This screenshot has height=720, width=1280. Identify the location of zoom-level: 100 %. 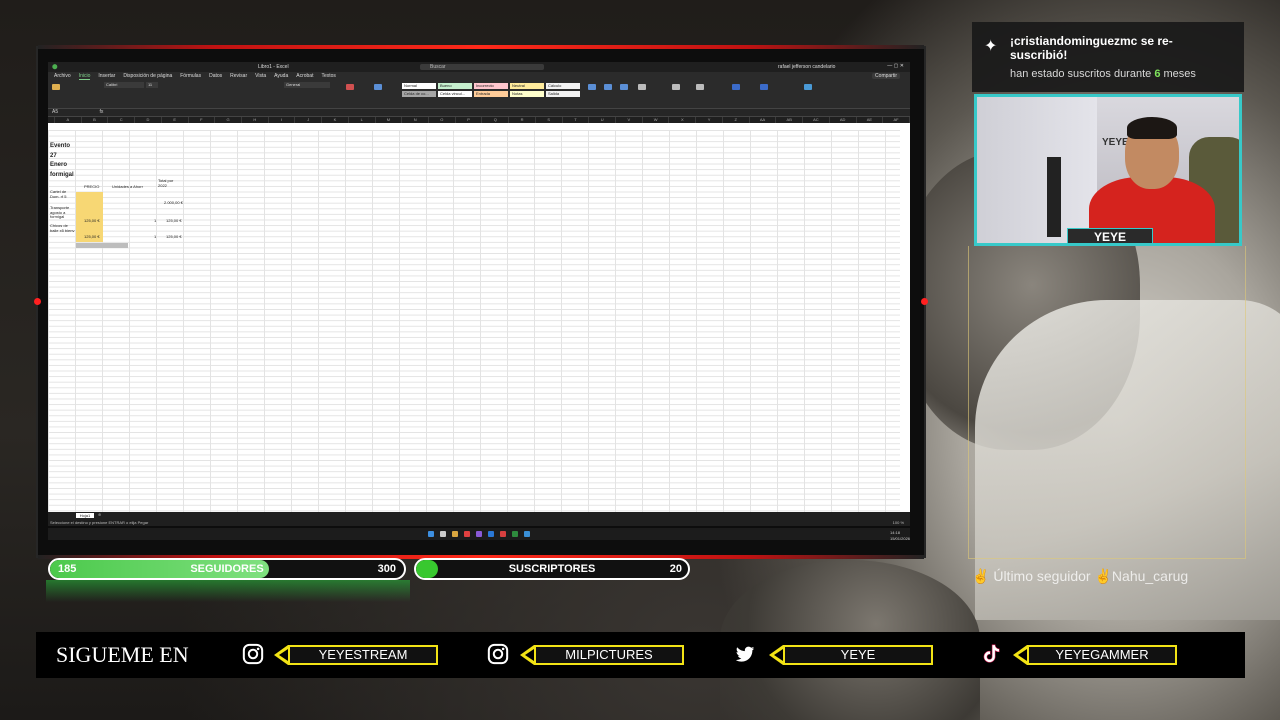
(898, 522).